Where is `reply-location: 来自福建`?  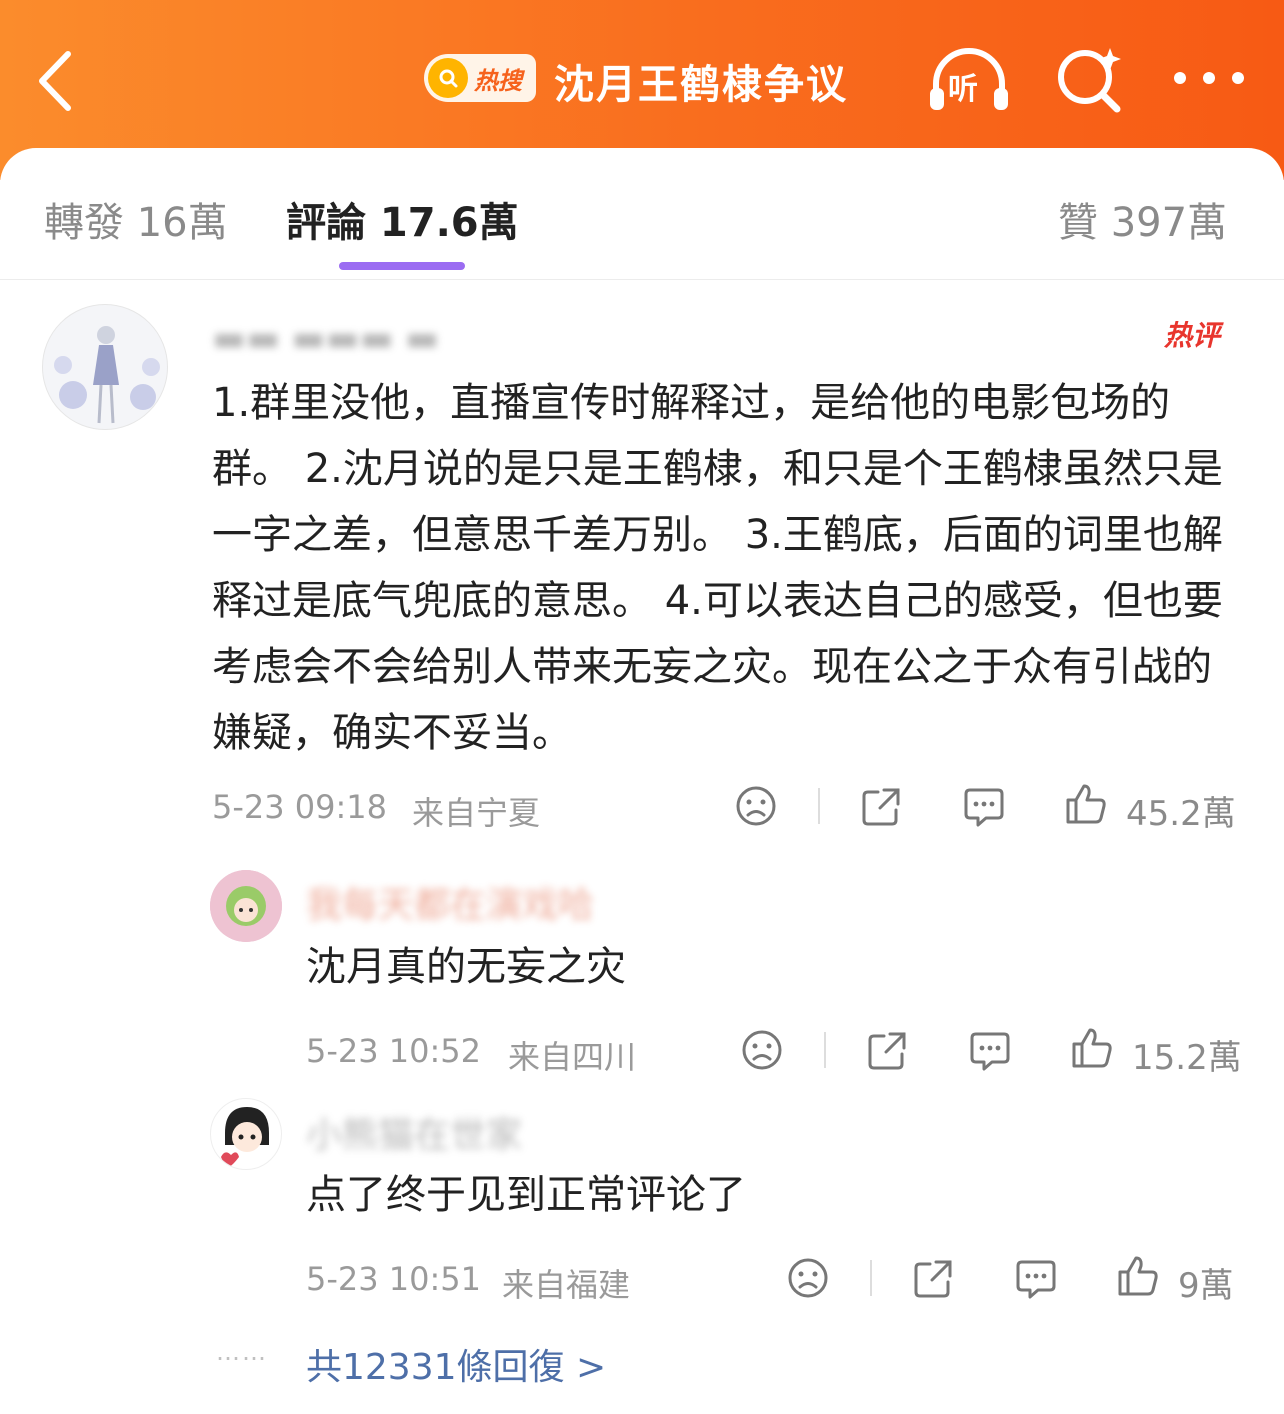 reply-location: 来自福建 is located at coordinates (566, 1285).